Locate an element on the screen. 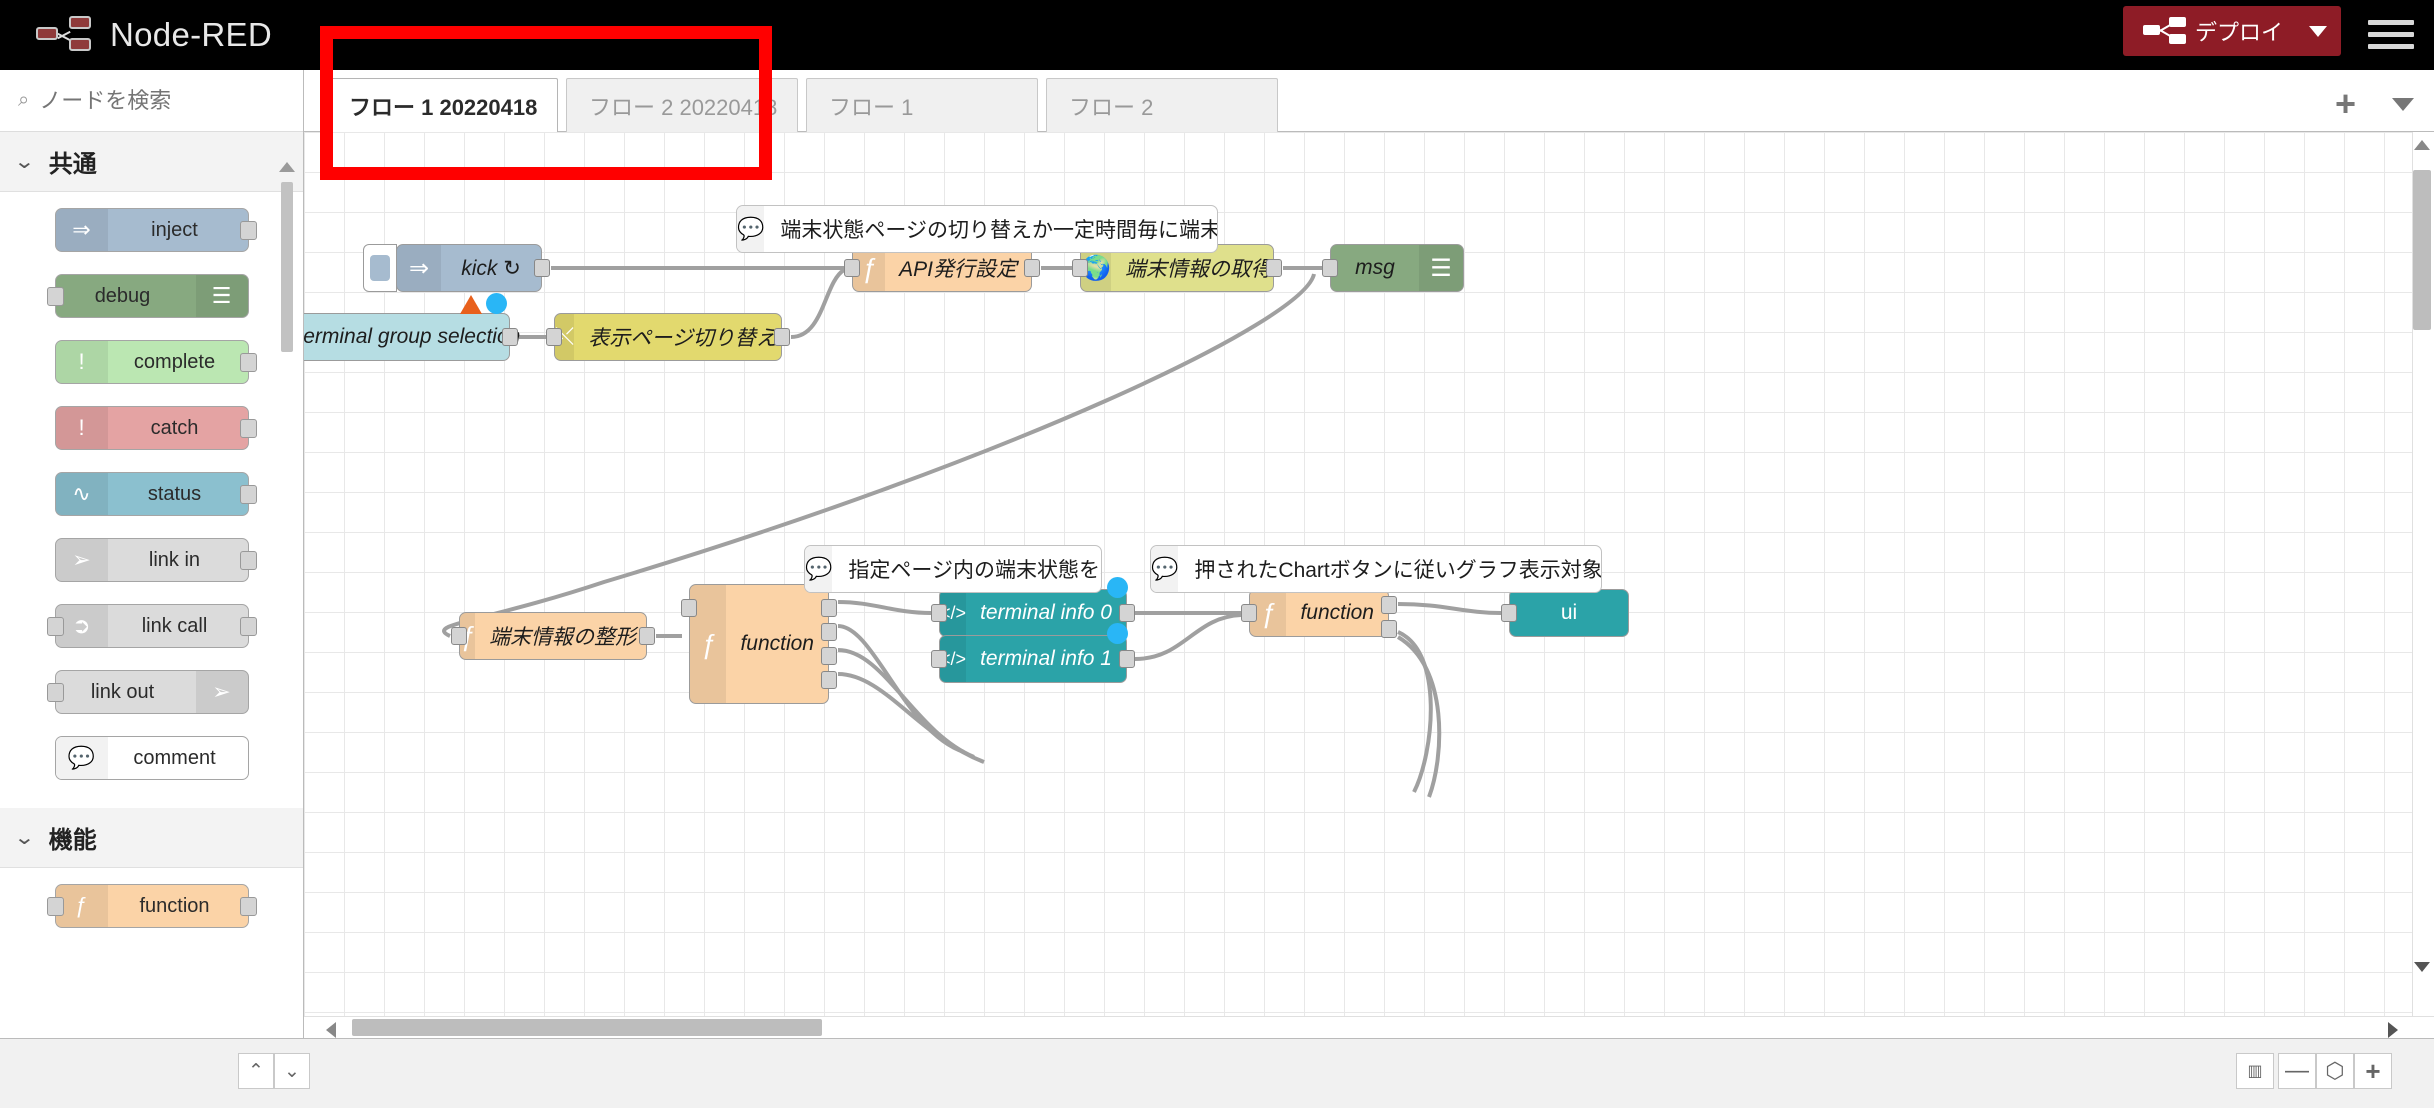 This screenshot has width=2434, height=1108. collapse-all-icon: ⌃ is located at coordinates (256, 1071).